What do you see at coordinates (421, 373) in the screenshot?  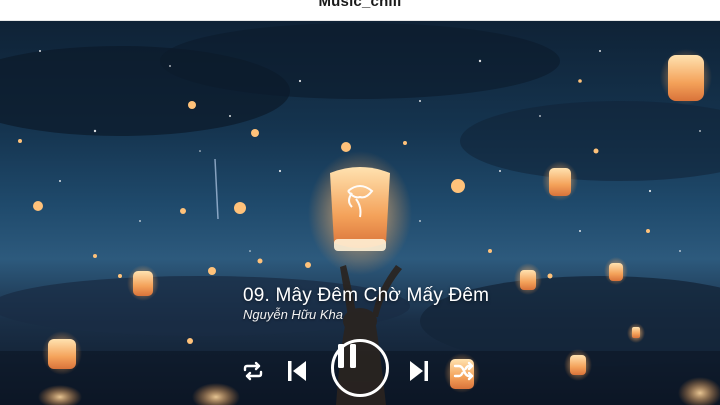 I see `next-track-button` at bounding box center [421, 373].